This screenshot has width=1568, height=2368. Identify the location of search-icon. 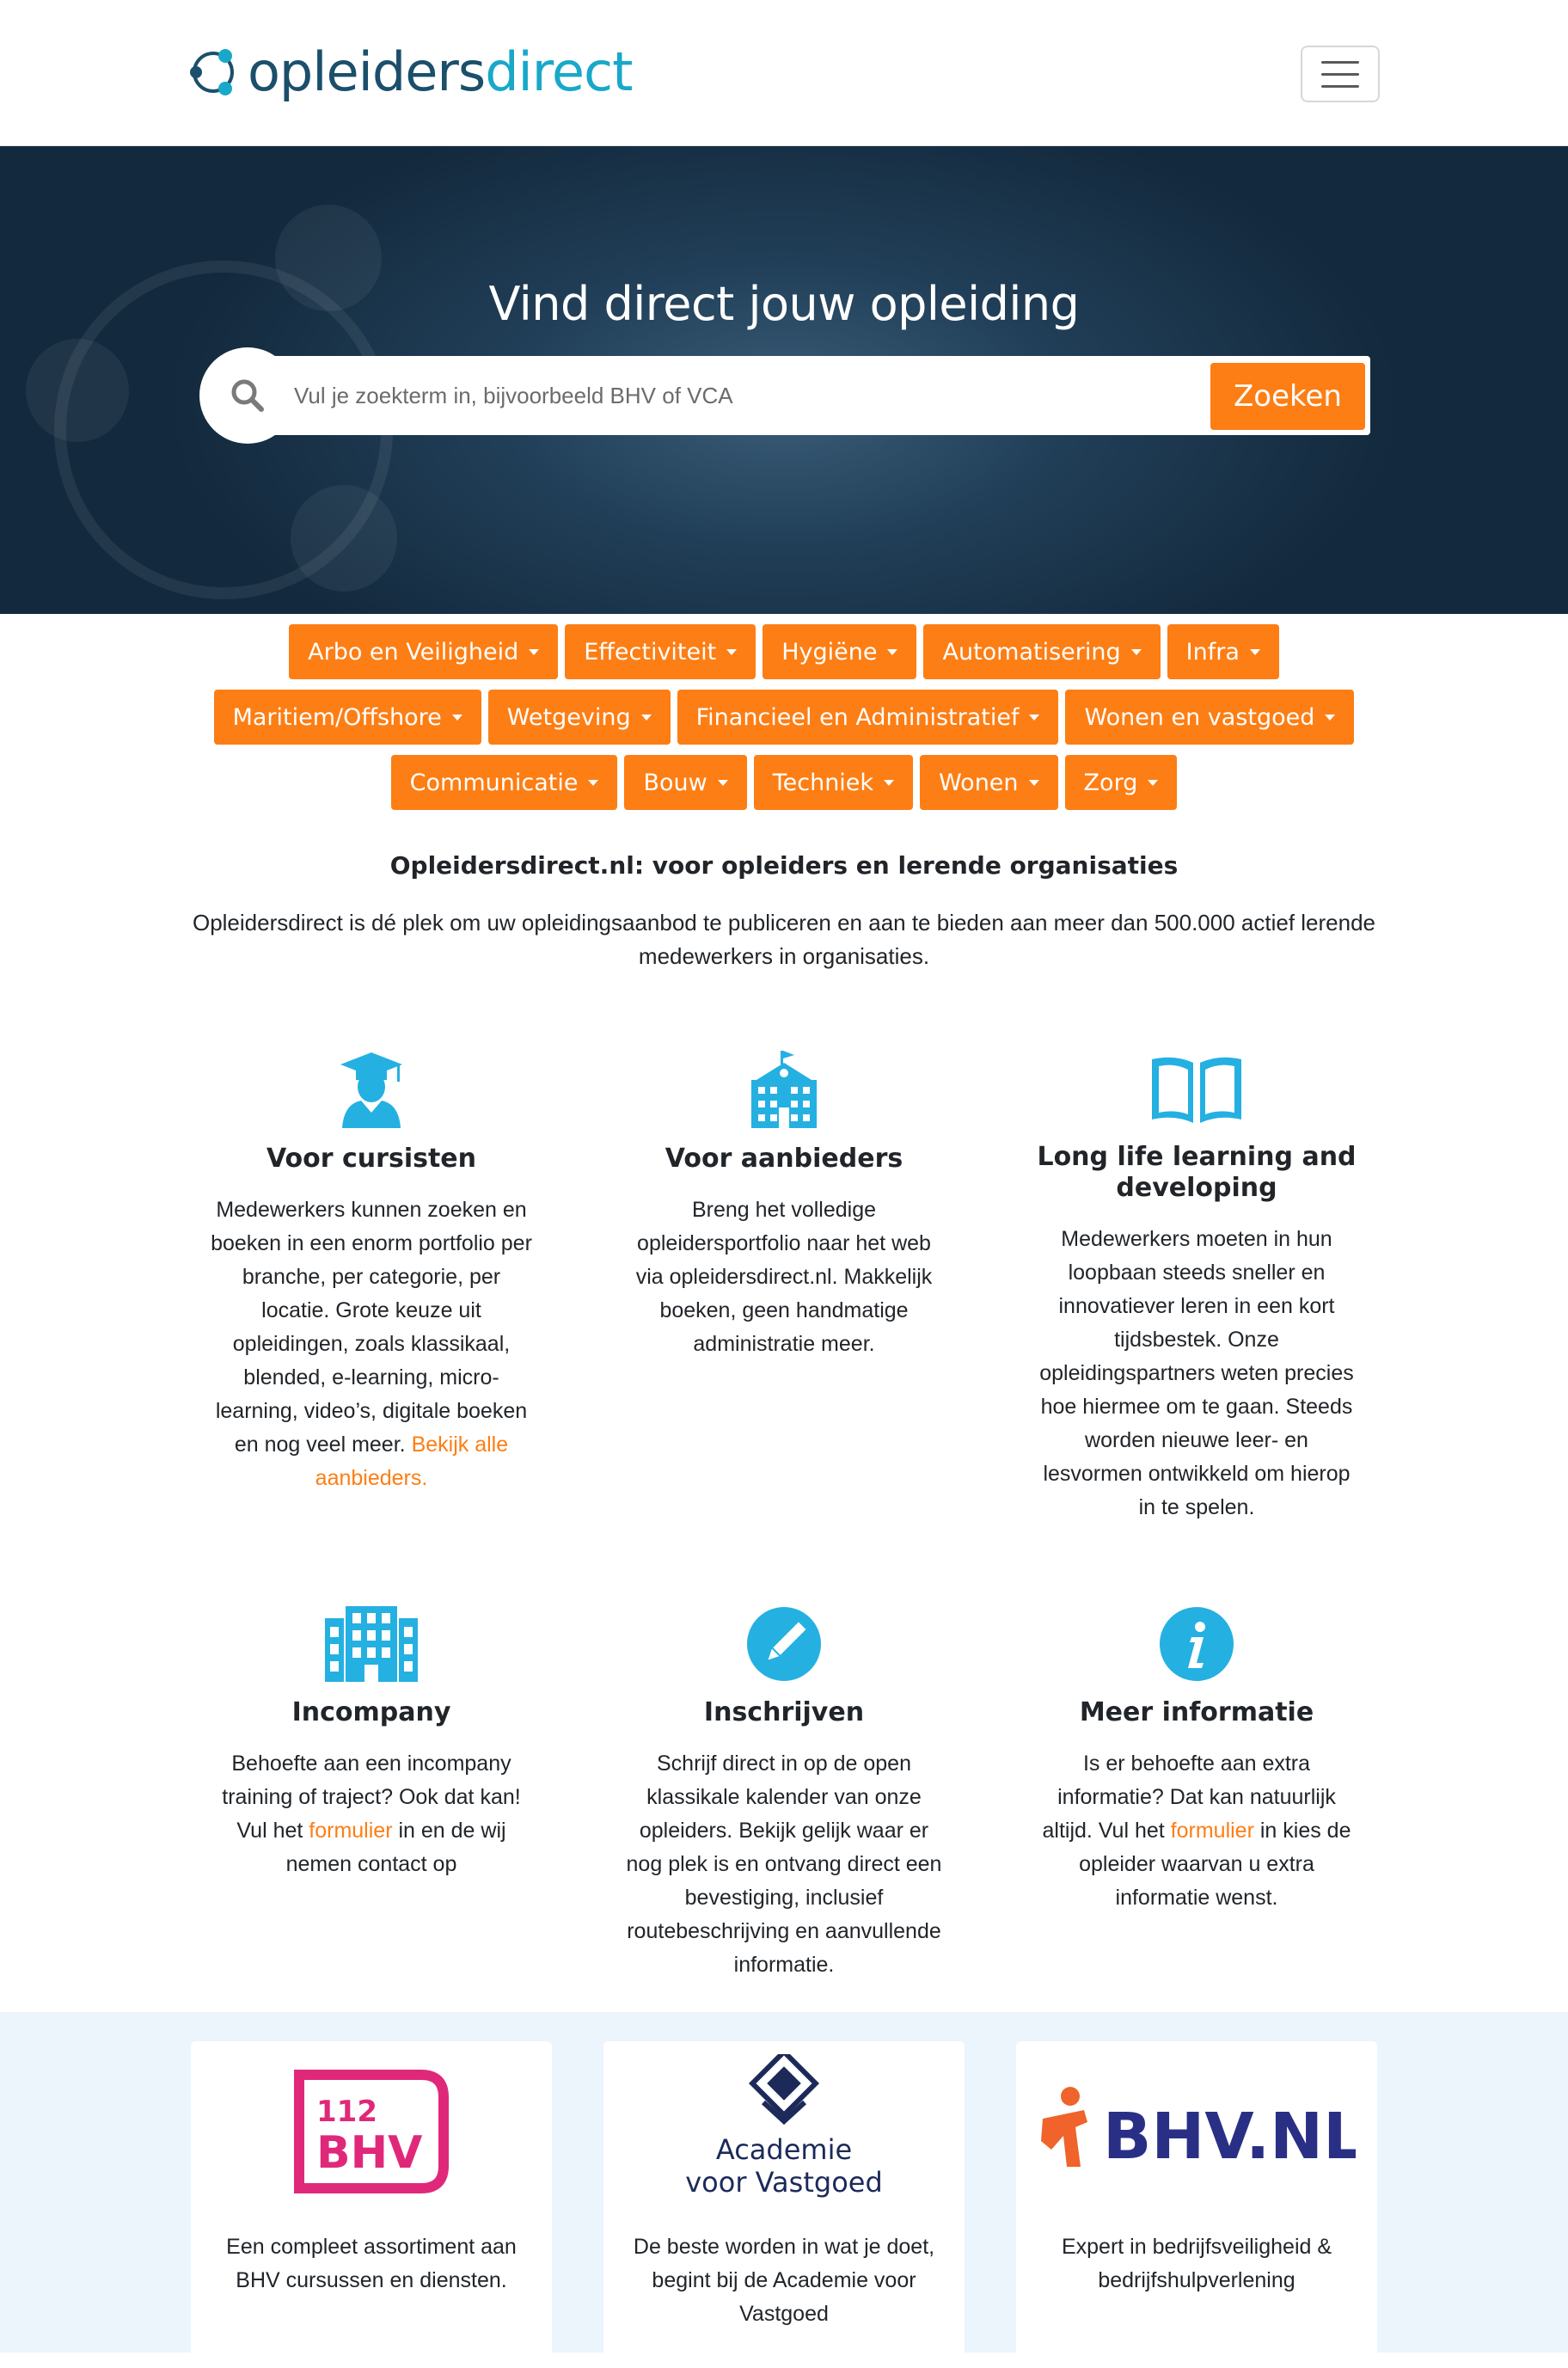
(247, 395).